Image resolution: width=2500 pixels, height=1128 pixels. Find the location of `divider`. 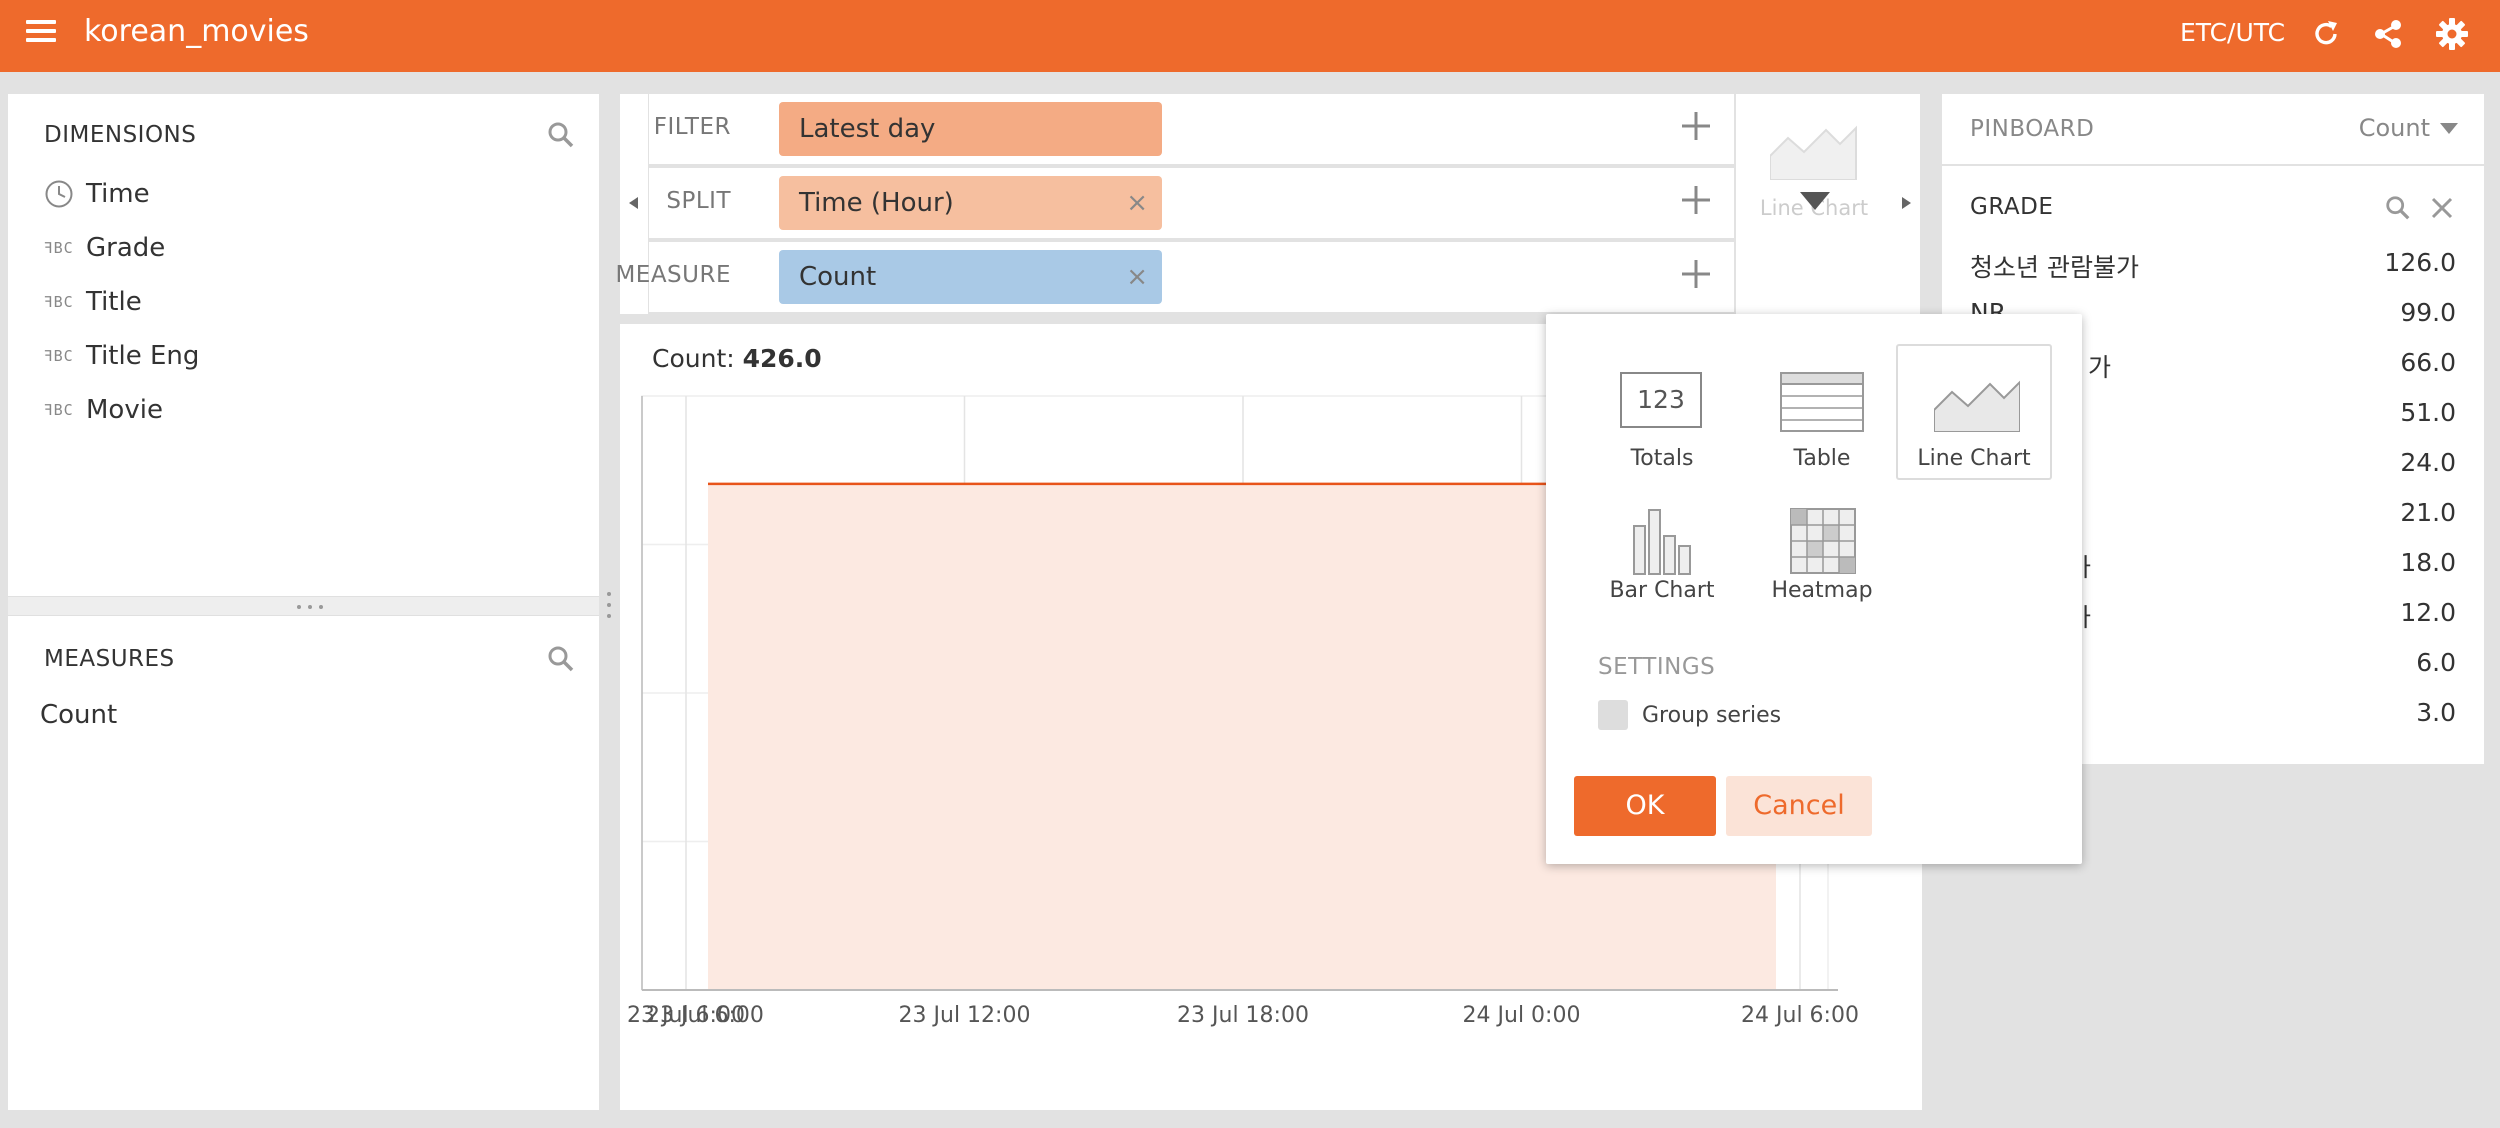

divider is located at coordinates (2213, 165).